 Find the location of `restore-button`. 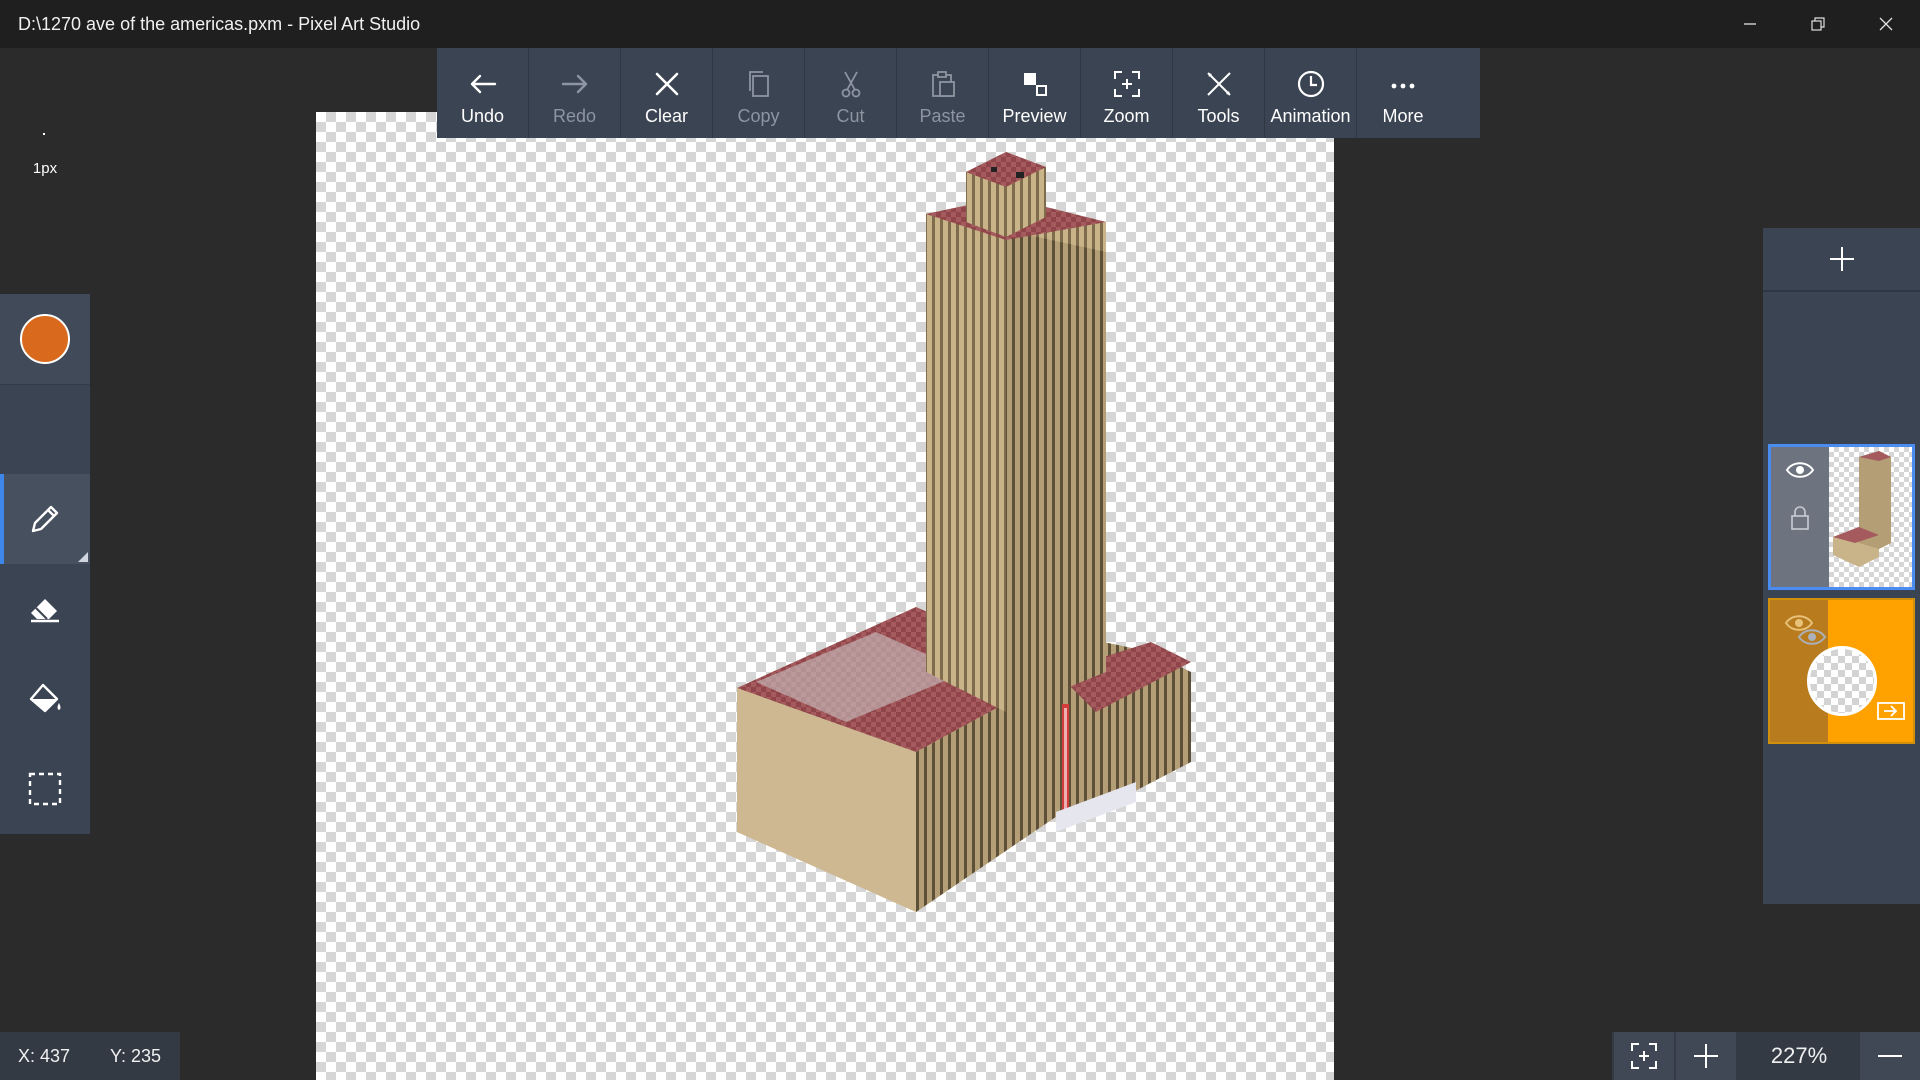

restore-button is located at coordinates (1818, 24).